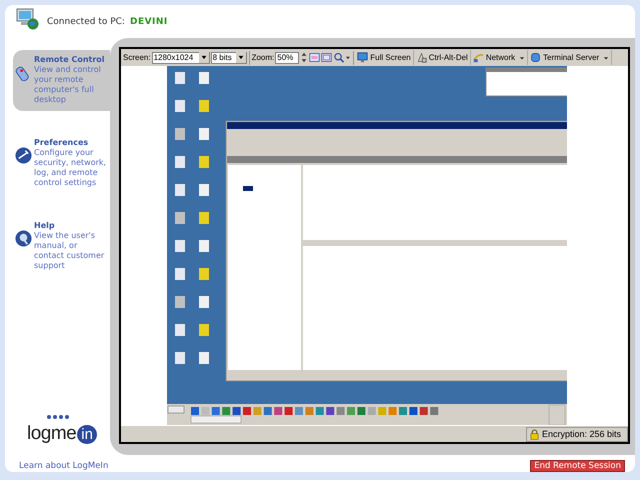  What do you see at coordinates (500, 57) in the screenshot?
I see `toolbar-button: Network` at bounding box center [500, 57].